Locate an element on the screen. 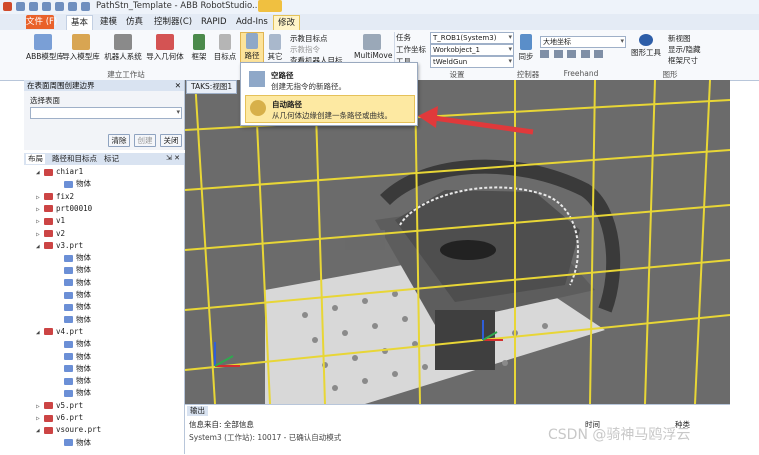  output-tab: 输出 is located at coordinates (197, 411).